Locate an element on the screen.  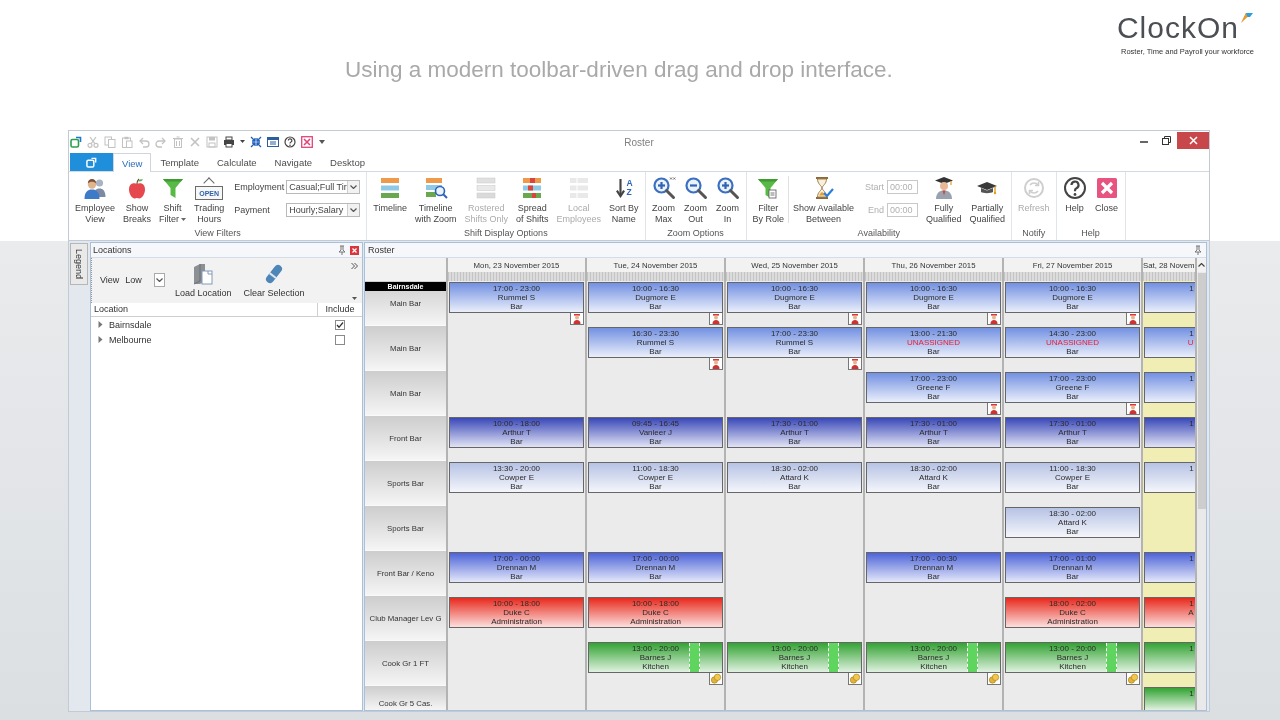
ribbon-tab: Desktop is located at coordinates (347, 162).